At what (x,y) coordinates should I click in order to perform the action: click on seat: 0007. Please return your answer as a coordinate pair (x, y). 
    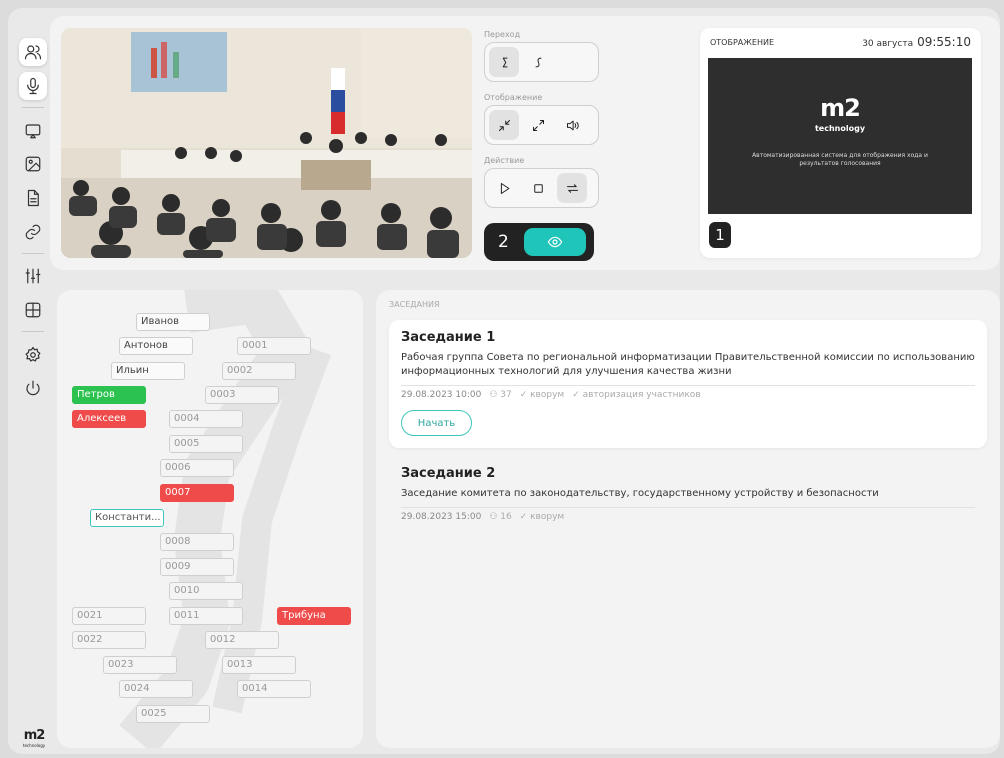
    Looking at the image, I should click on (197, 493).